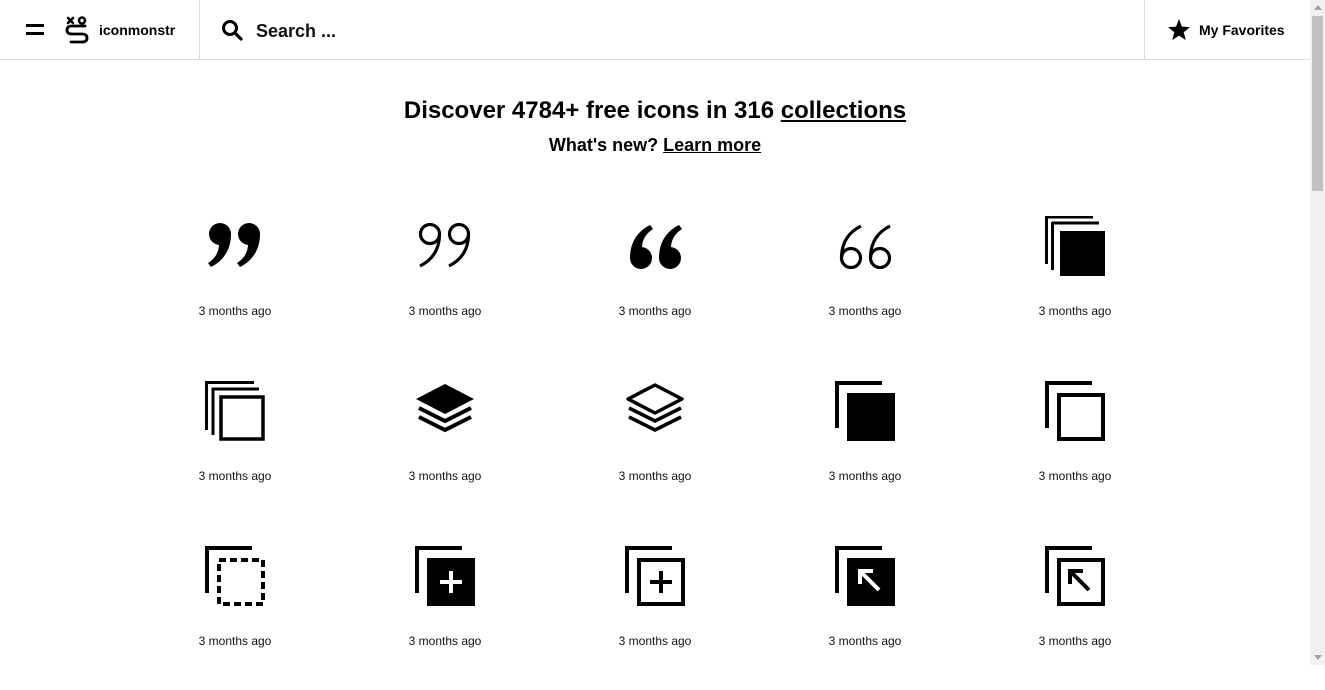 The image size is (1325, 690). Describe the element at coordinates (35, 30) in the screenshot. I see `menu-button` at that location.